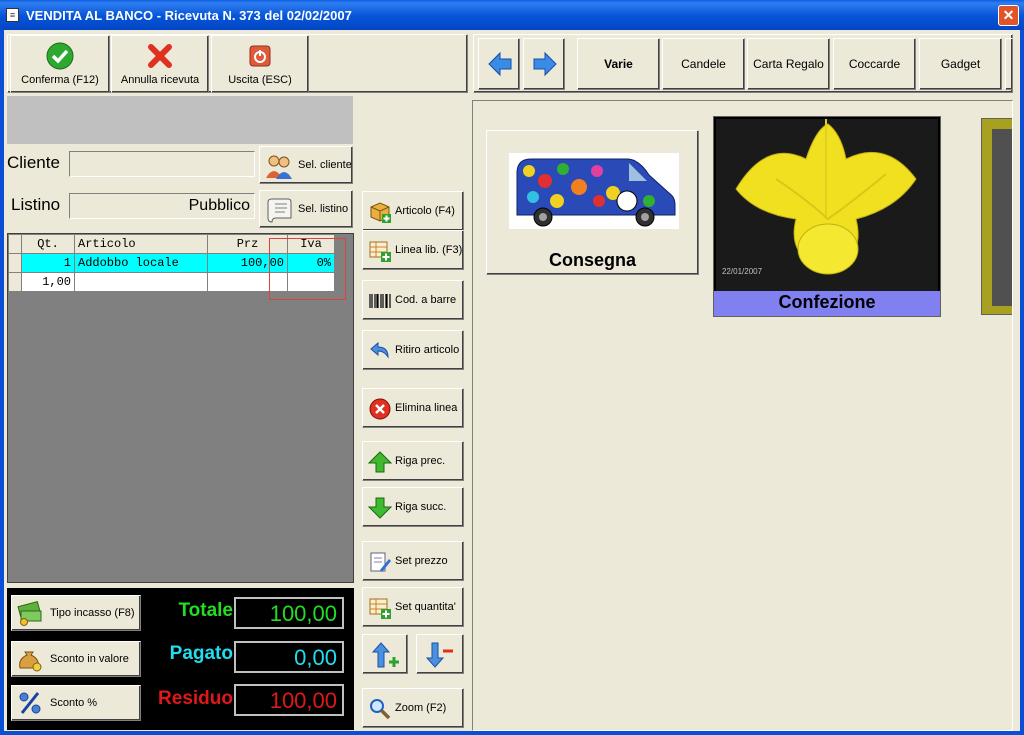 This screenshot has width=1024, height=735. I want to click on window-border-bottom, so click(512, 733).